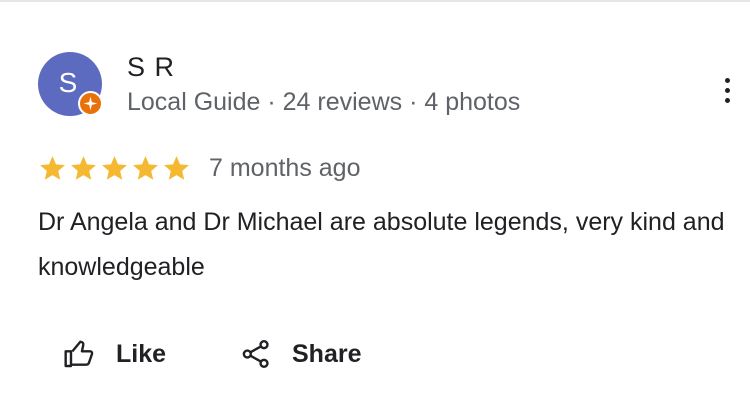 This screenshot has width=750, height=410. I want to click on more-vertical-icon, so click(727, 80).